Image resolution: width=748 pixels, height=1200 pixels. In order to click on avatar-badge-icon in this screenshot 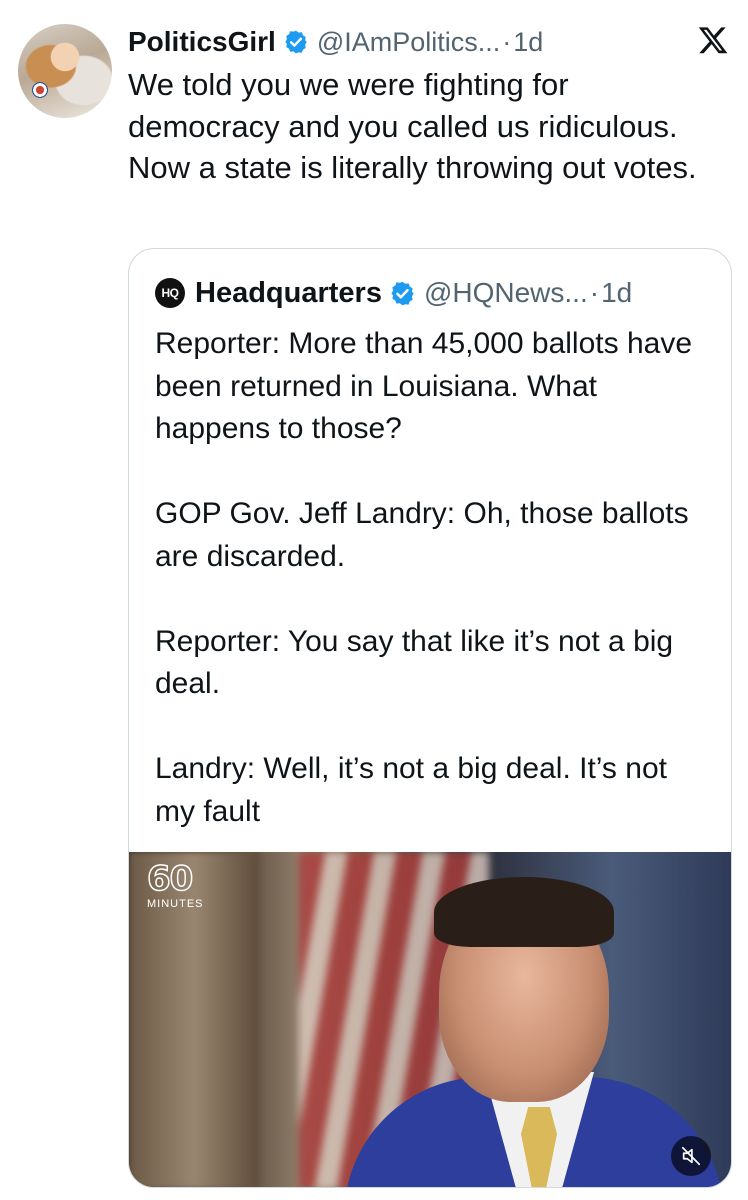, I will do `click(40, 90)`.